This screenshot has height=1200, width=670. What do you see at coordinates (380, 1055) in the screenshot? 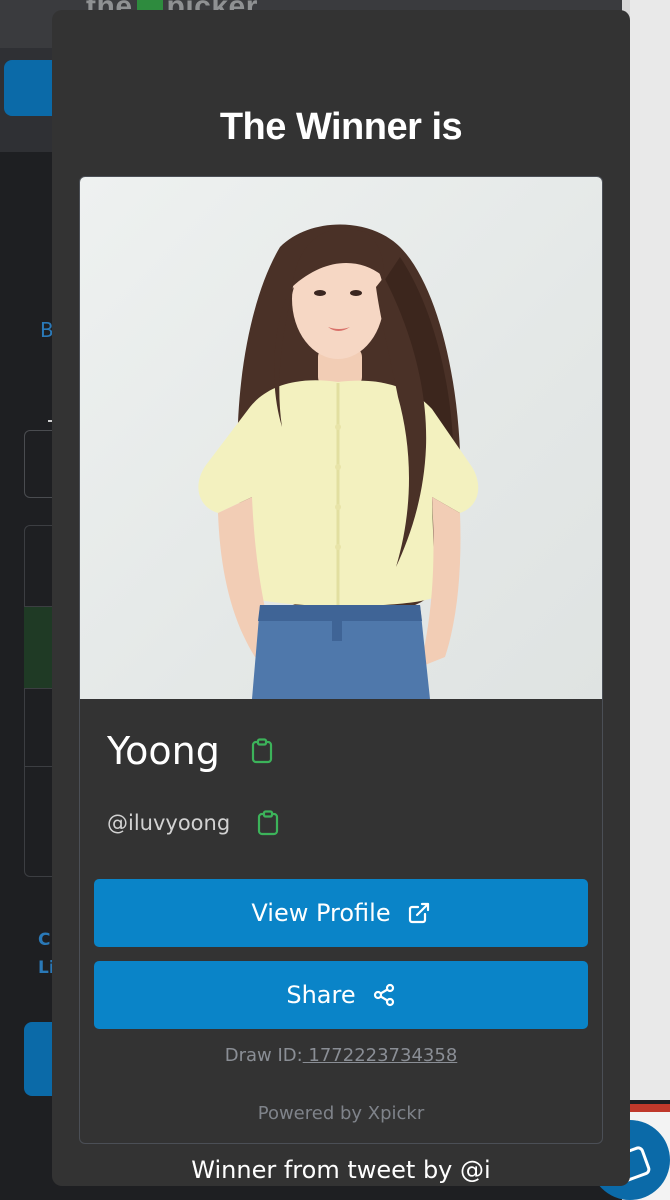
I see `draw-id-link: 1772223734358` at bounding box center [380, 1055].